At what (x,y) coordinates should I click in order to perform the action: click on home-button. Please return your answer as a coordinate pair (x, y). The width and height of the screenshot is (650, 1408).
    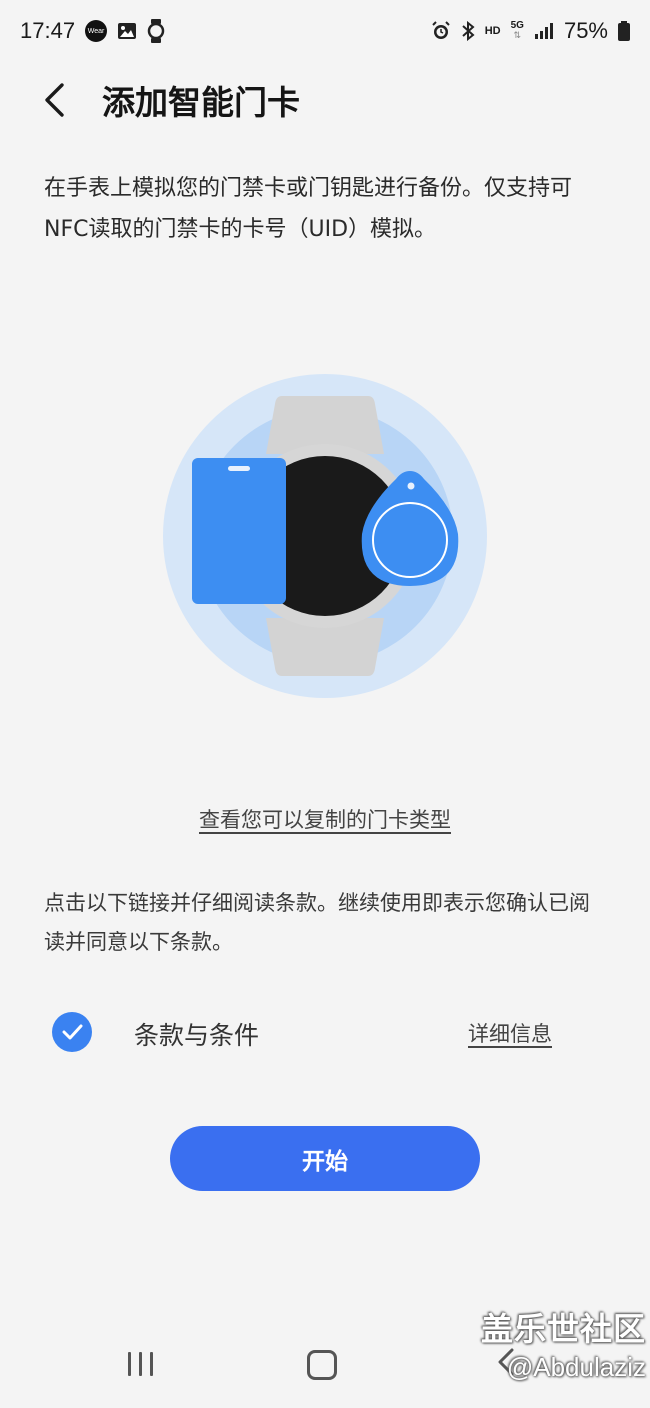
    Looking at the image, I should click on (322, 1365).